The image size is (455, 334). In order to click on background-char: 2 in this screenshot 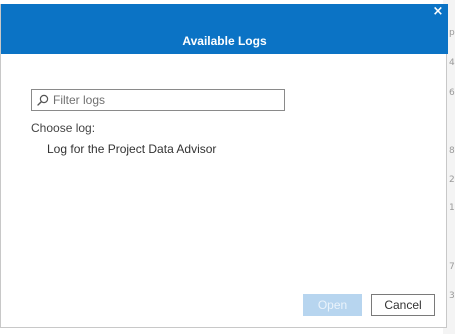, I will do `click(452, 180)`.